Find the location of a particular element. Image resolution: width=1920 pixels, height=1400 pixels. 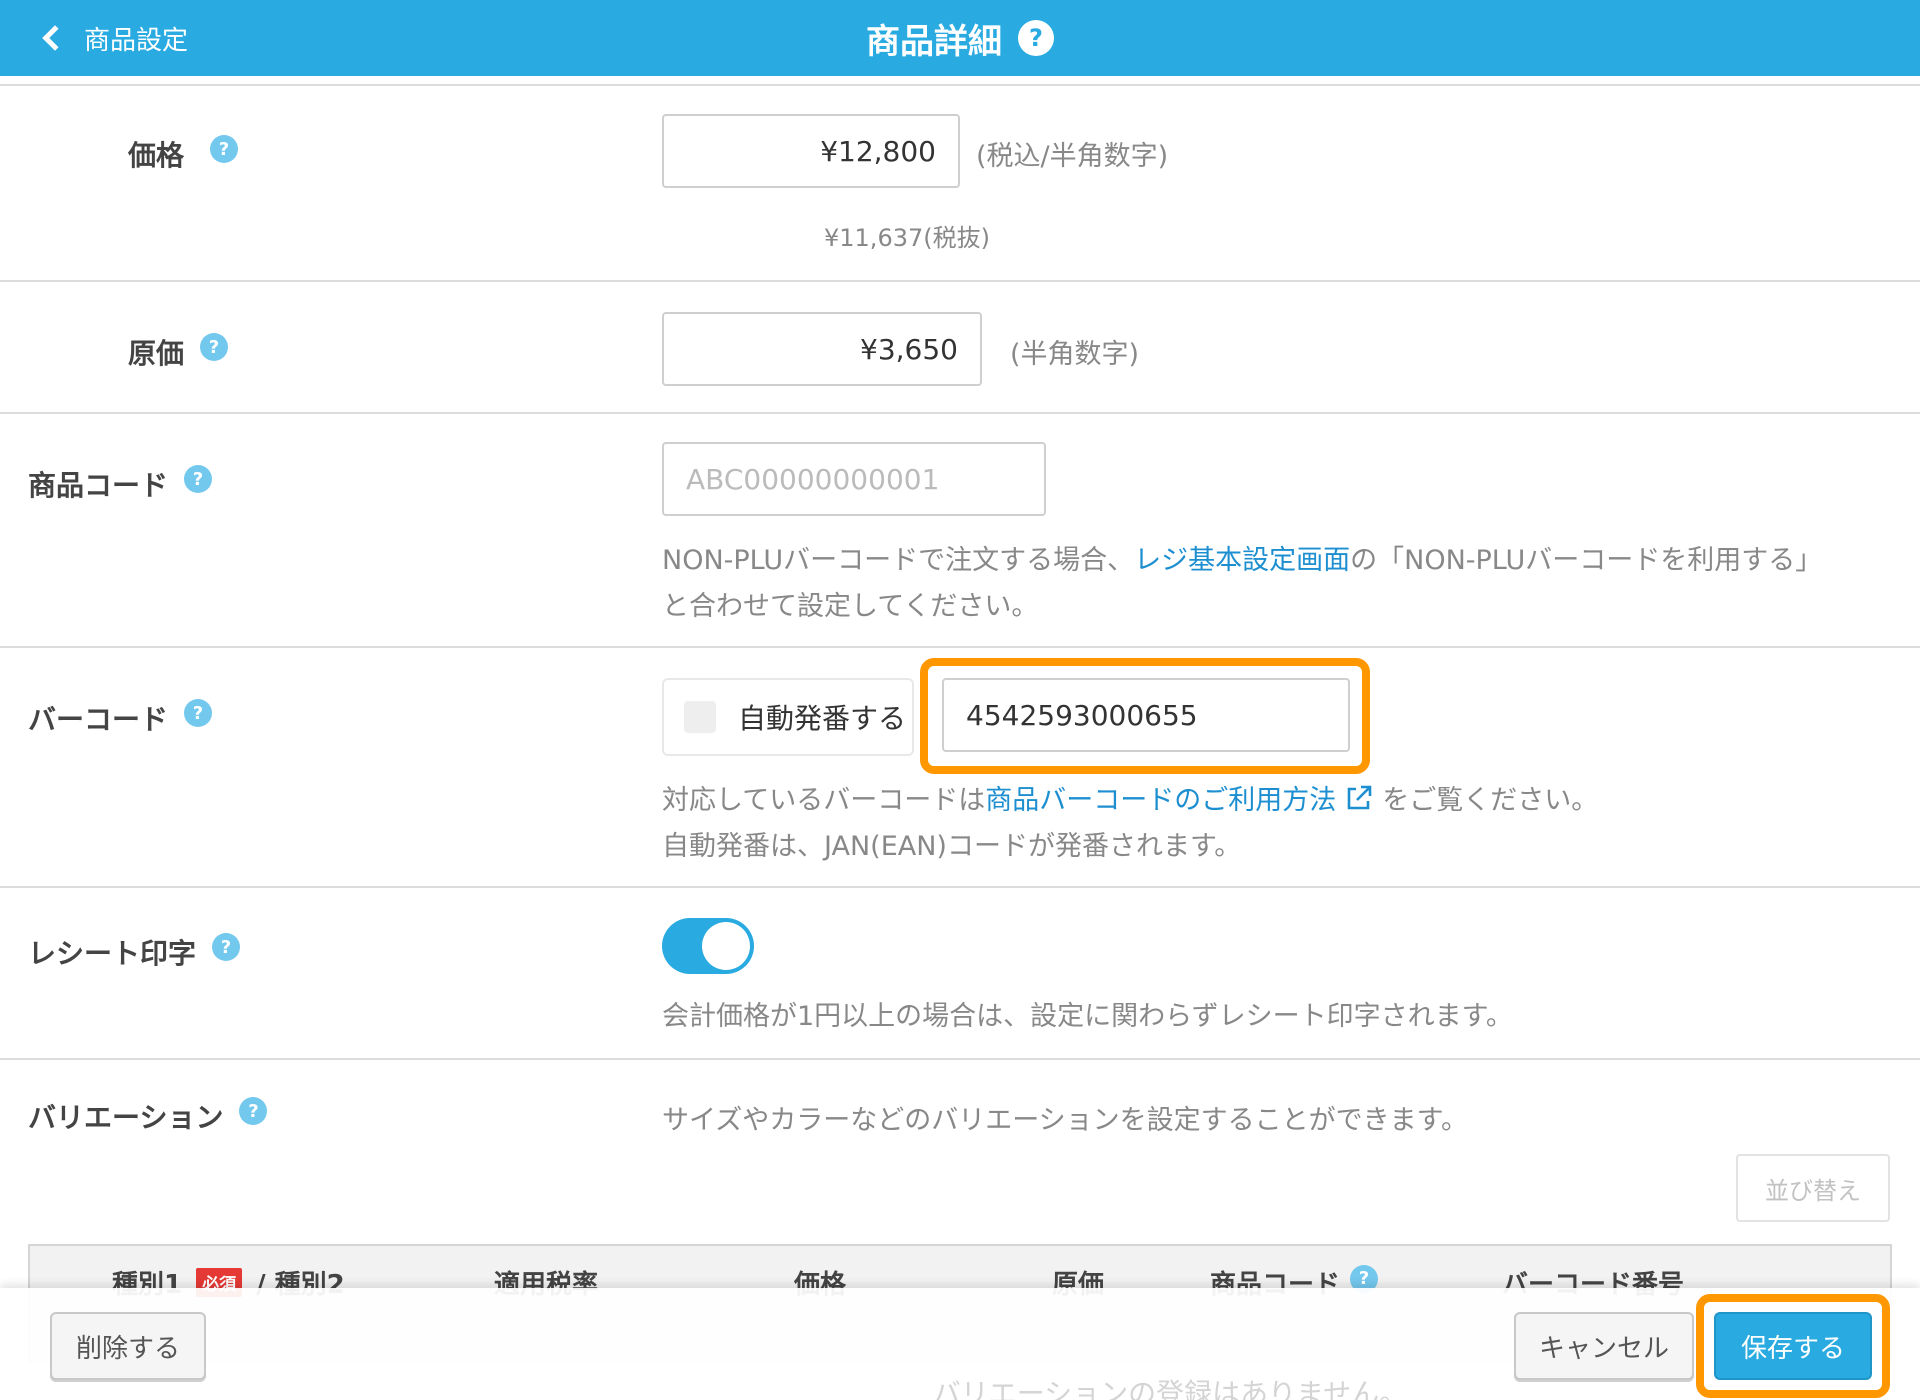

note-text: をご覧ください。 is located at coordinates (1490, 800).